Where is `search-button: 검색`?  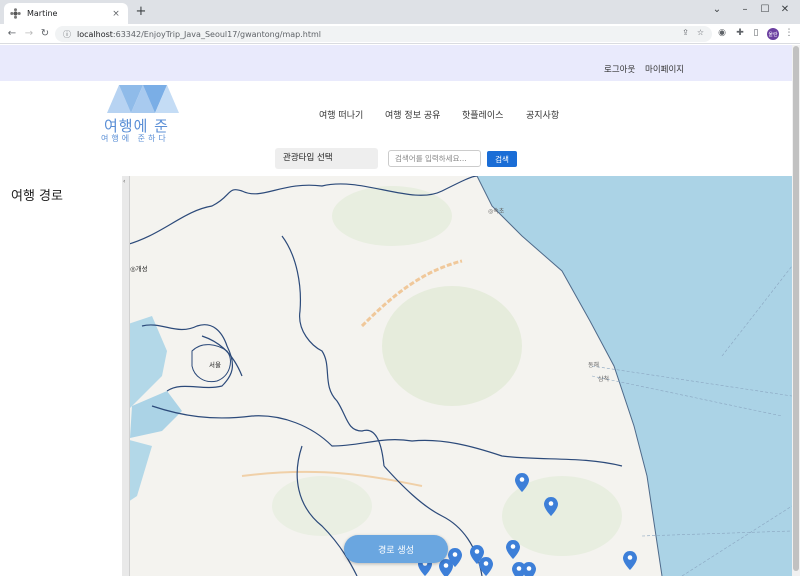
search-button: 검색 is located at coordinates (502, 159).